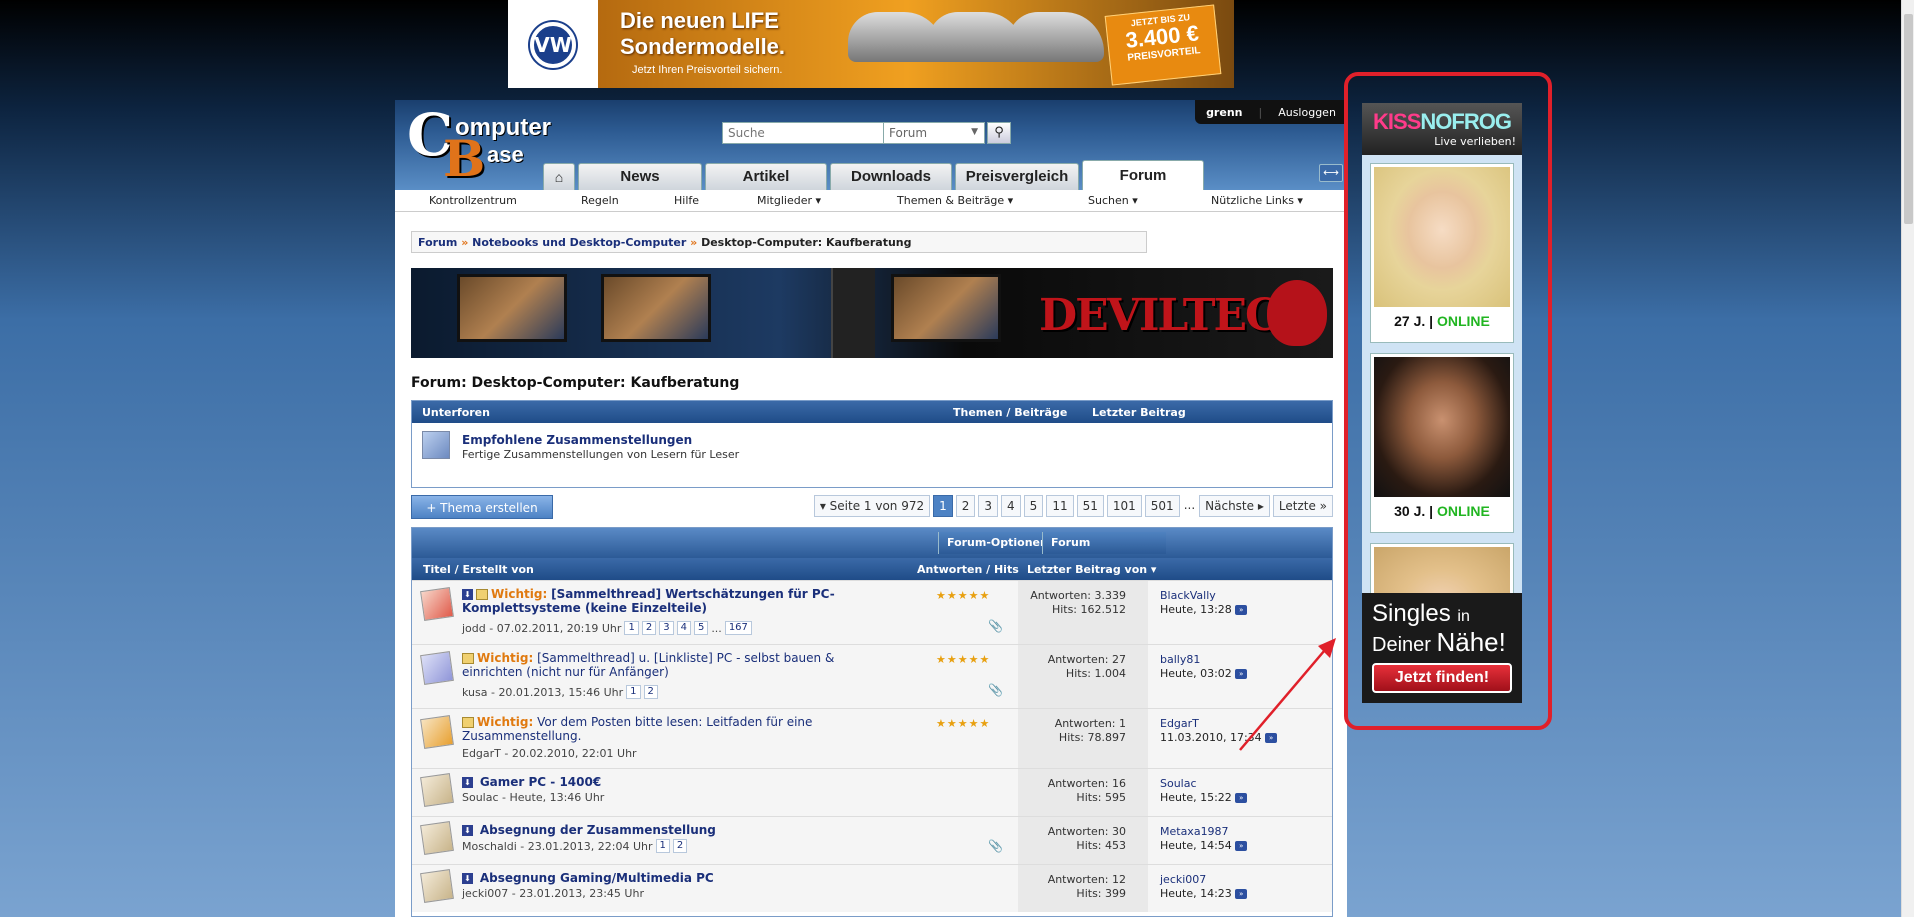  Describe the element at coordinates (974, 132) in the screenshot. I see `chevron-down-icon: ▼` at that location.